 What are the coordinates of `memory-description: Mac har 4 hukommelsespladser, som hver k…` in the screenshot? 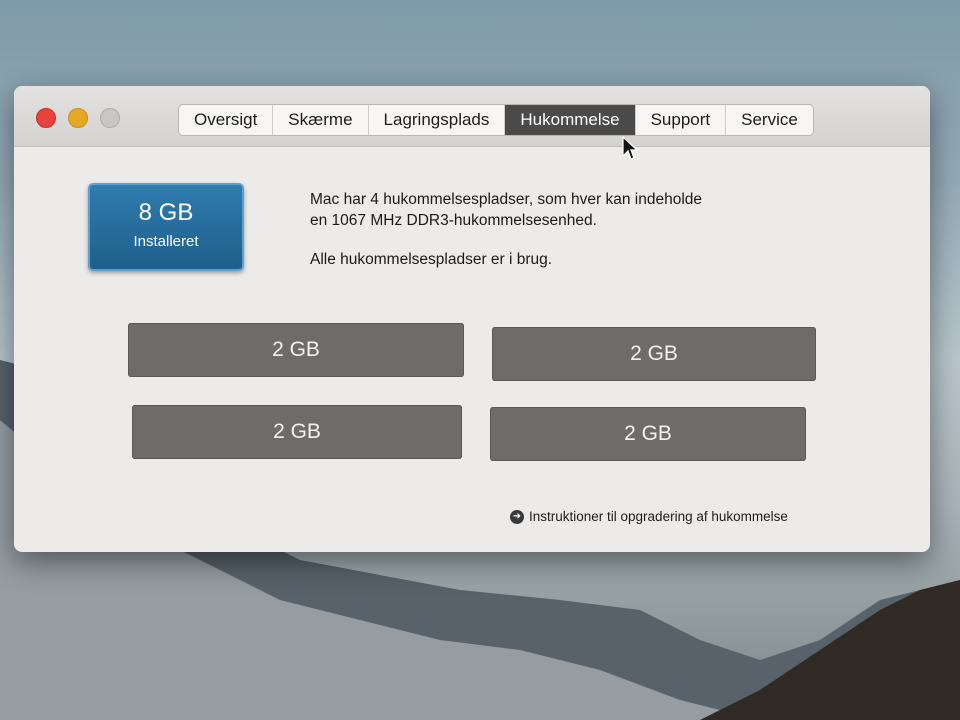 It's located at (560, 210).